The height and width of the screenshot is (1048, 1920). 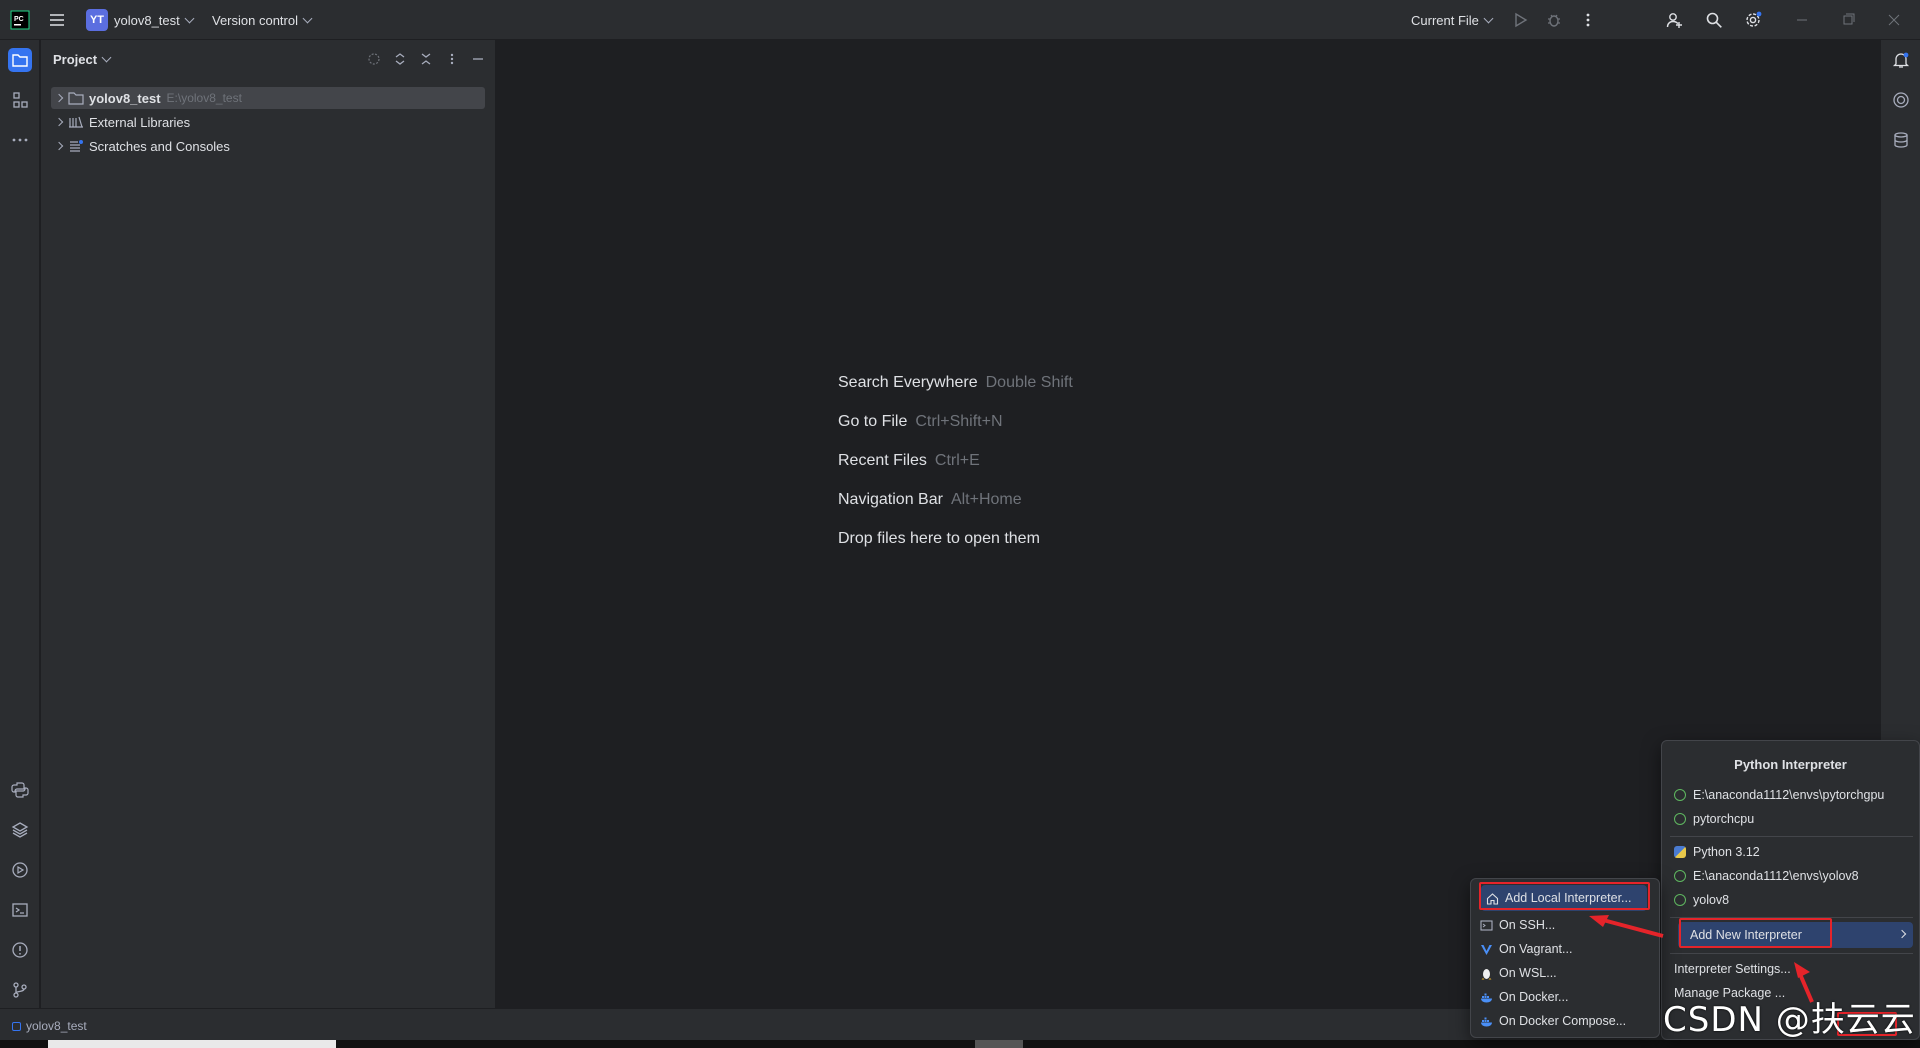 I want to click on settings-gear-icon, so click(x=1753, y=20).